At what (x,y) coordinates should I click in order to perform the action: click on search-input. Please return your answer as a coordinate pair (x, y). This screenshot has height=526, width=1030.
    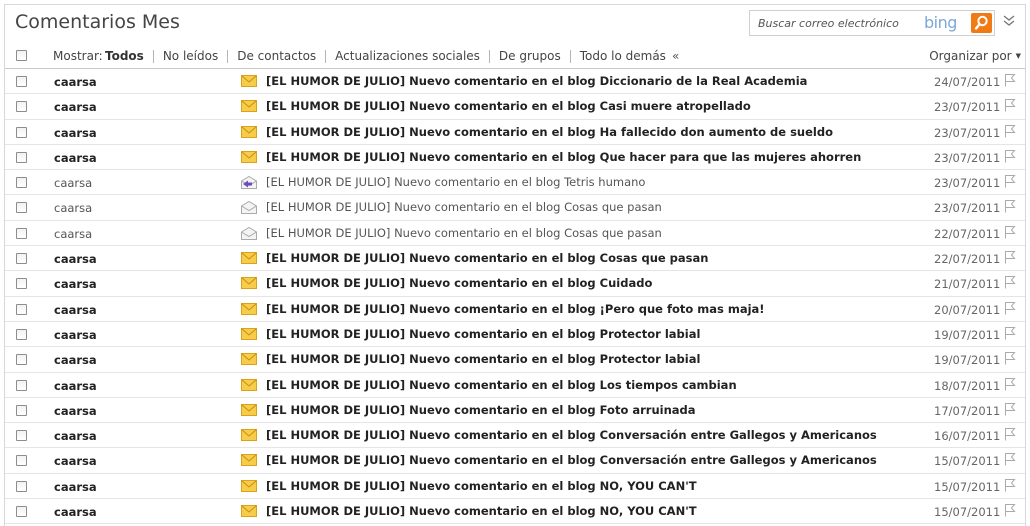
    Looking at the image, I should click on (839, 23).